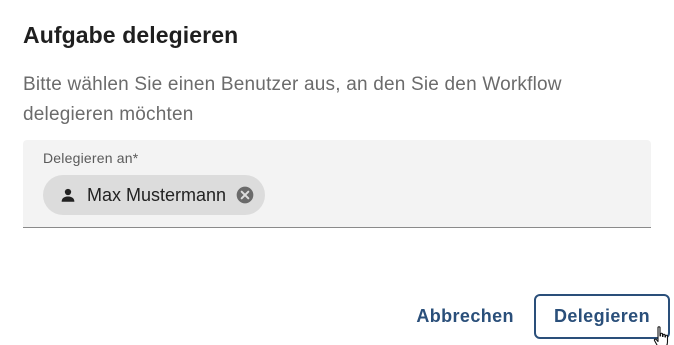  What do you see at coordinates (131, 35) in the screenshot?
I see `dialog-title: Aufgabe delegieren` at bounding box center [131, 35].